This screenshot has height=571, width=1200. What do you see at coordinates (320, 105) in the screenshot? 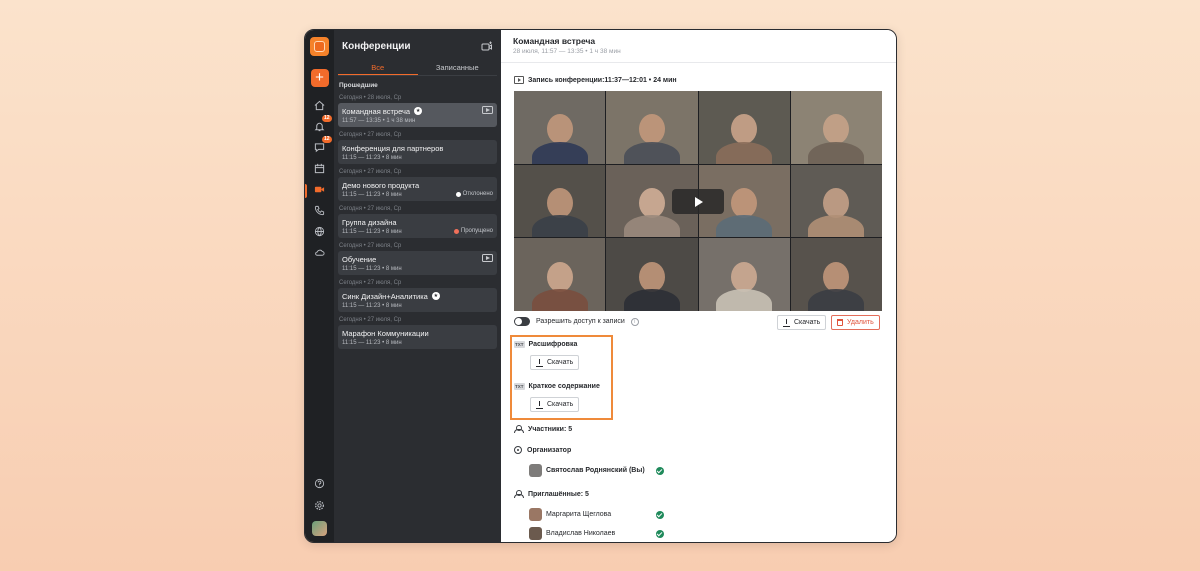
I see `home-icon` at bounding box center [320, 105].